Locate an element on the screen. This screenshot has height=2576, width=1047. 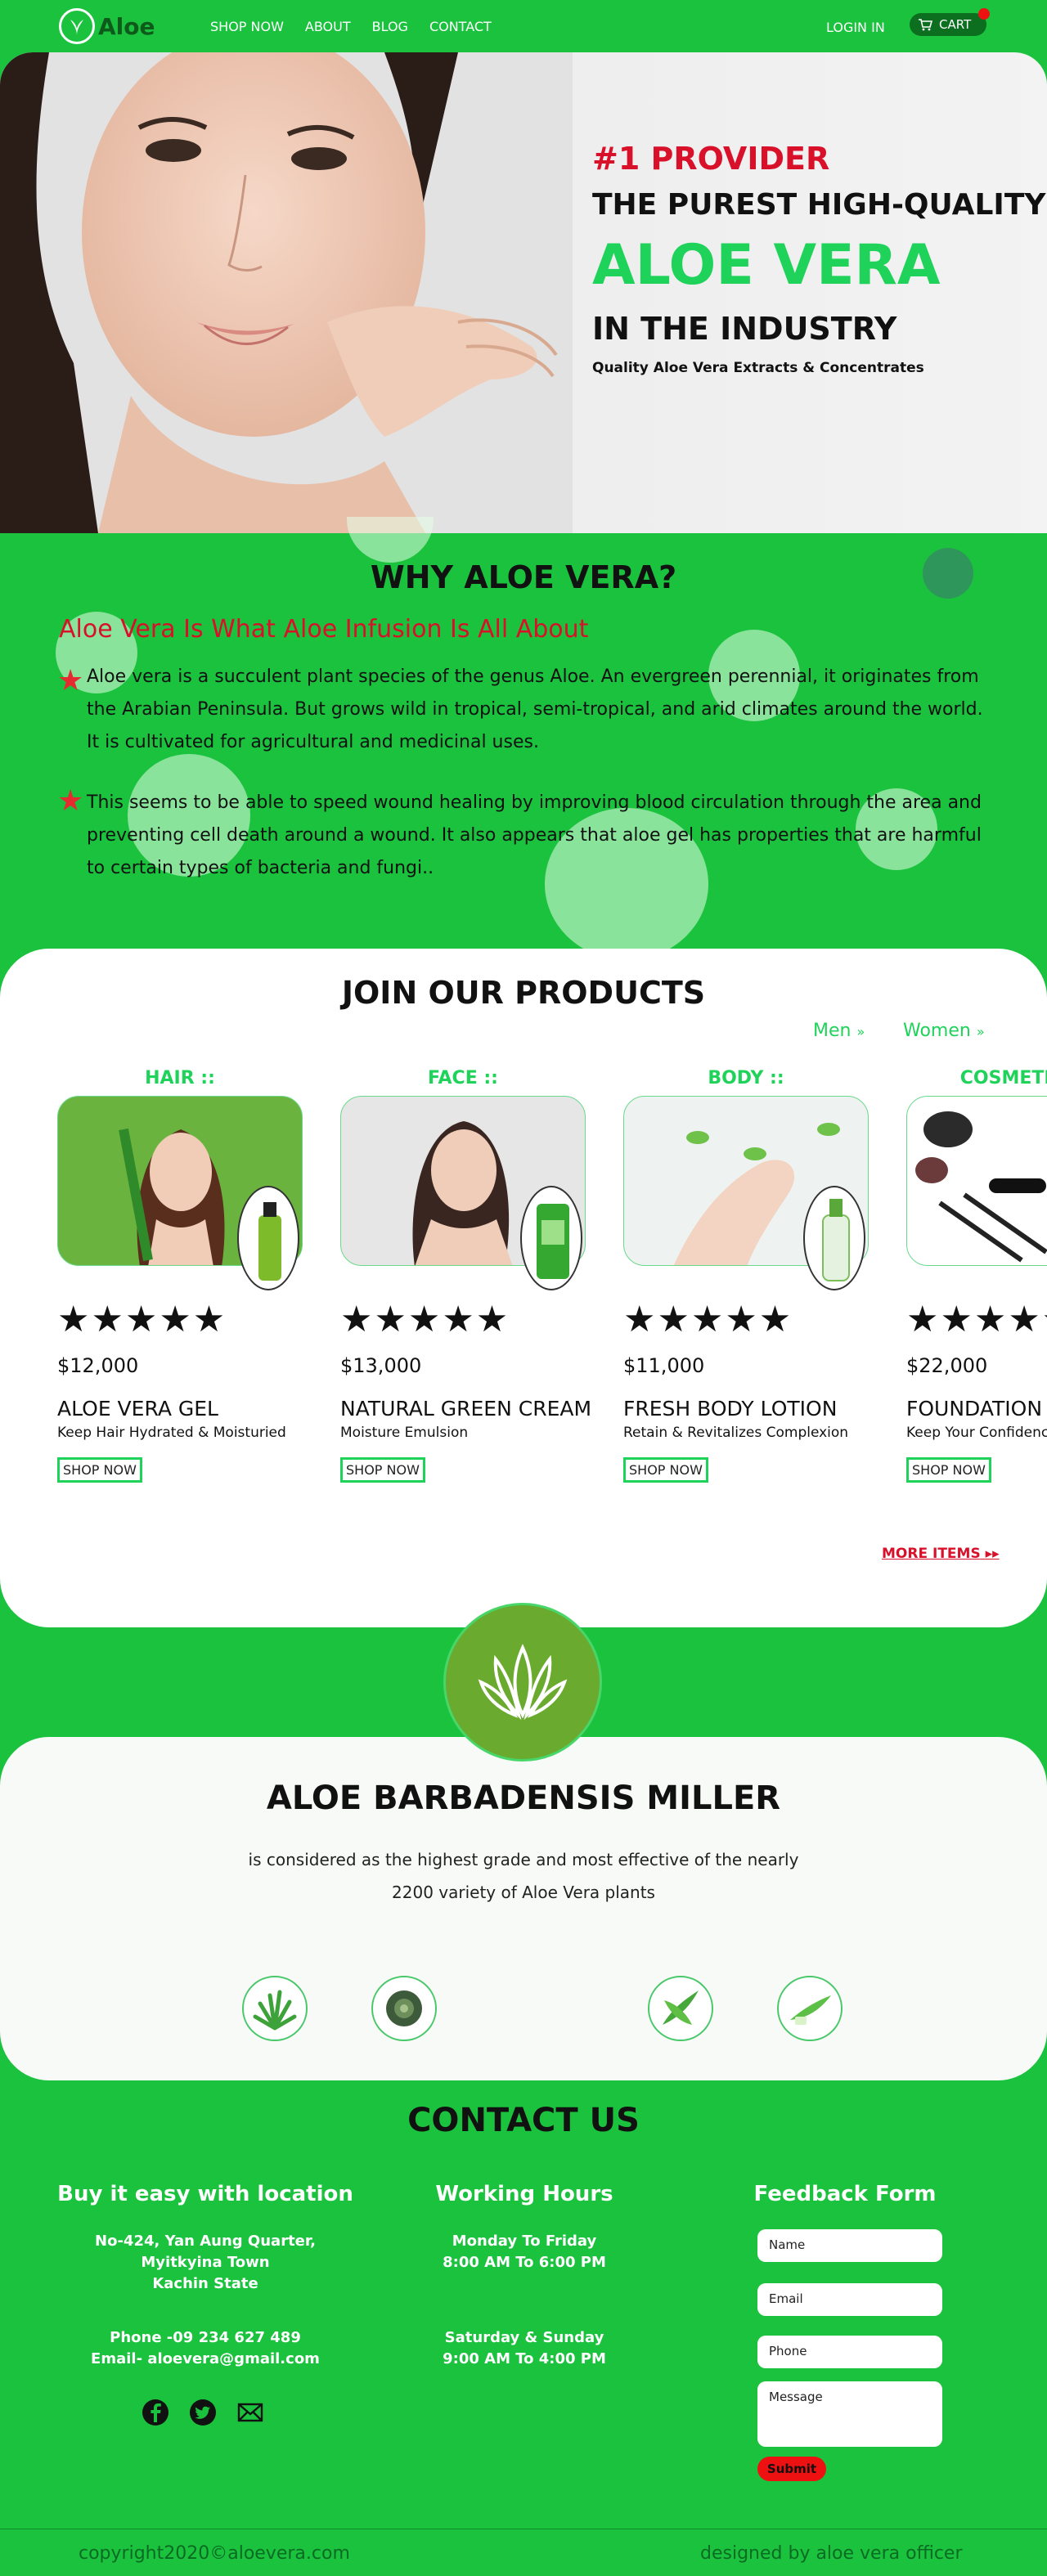
why-aloe-title: WHY ALOE VERA? is located at coordinates (523, 577).